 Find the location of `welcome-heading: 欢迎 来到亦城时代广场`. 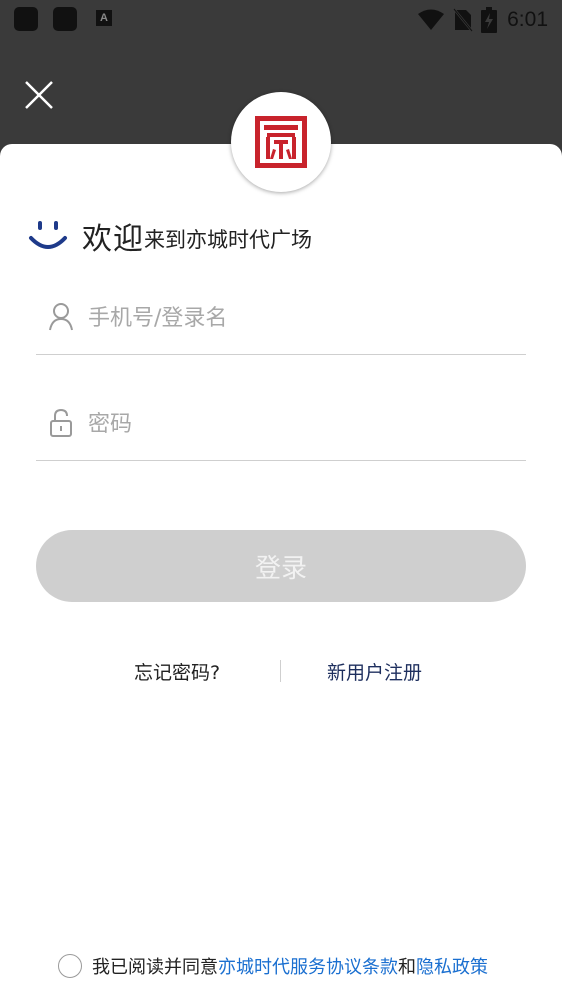

welcome-heading: 欢迎 来到亦城时代广场 is located at coordinates (170, 236).